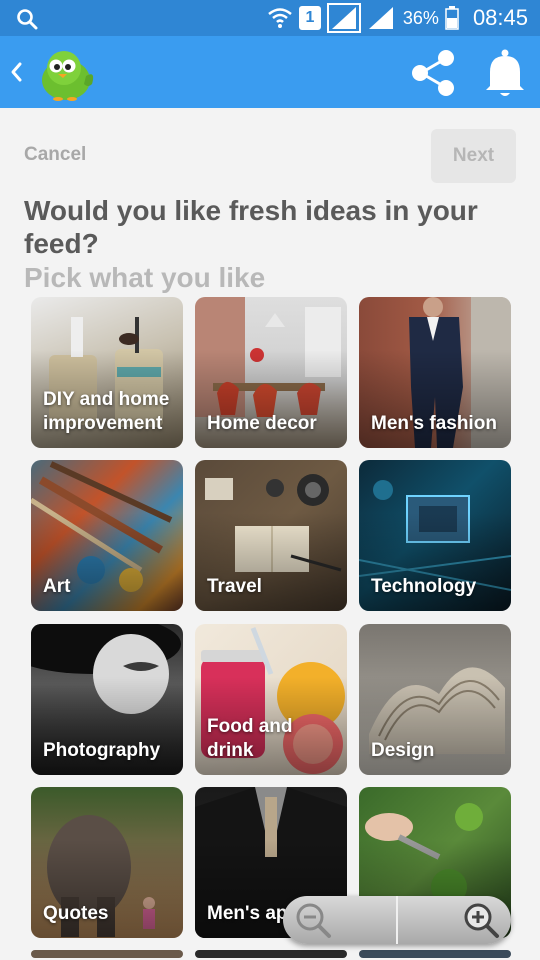  I want to click on cancel-button: Cancel, so click(55, 155).